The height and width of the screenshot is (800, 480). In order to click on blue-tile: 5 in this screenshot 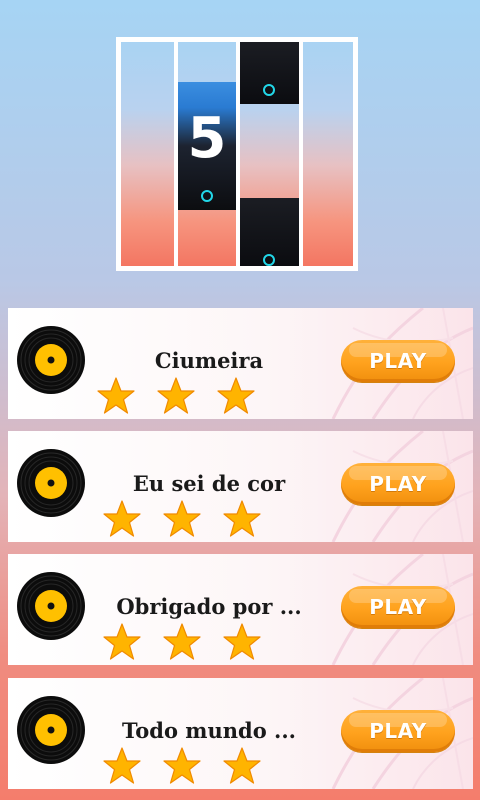, I will do `click(207, 146)`.